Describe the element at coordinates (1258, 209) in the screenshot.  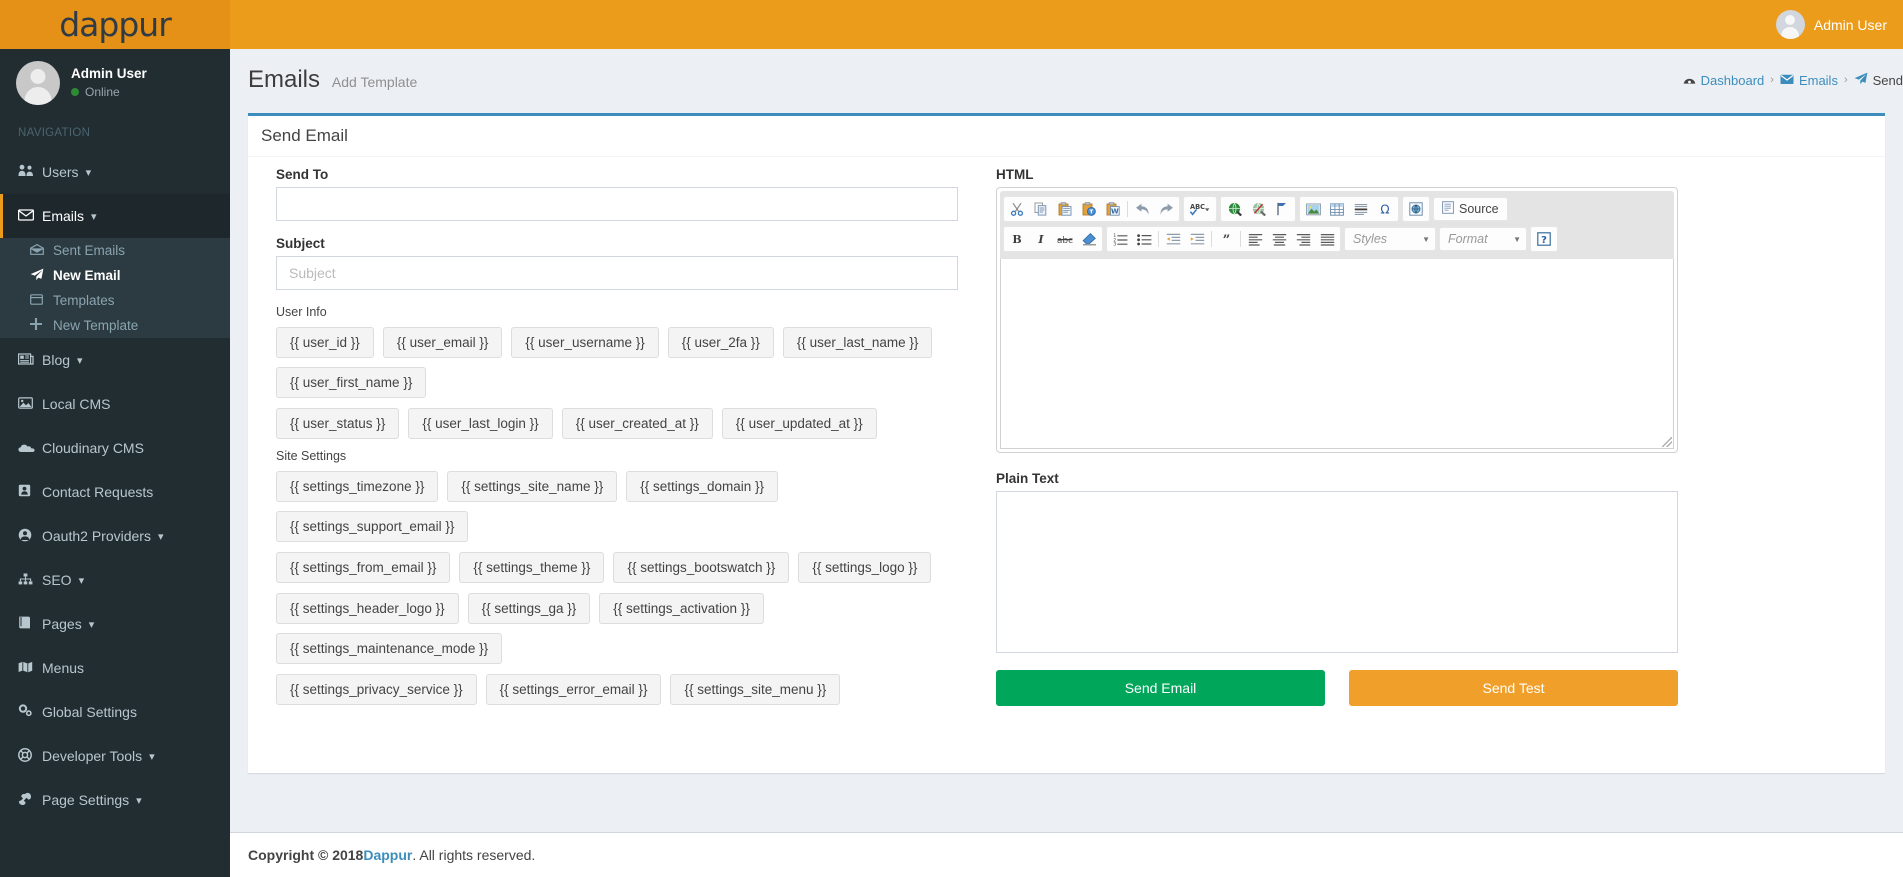
I see `unlink-icon` at that location.